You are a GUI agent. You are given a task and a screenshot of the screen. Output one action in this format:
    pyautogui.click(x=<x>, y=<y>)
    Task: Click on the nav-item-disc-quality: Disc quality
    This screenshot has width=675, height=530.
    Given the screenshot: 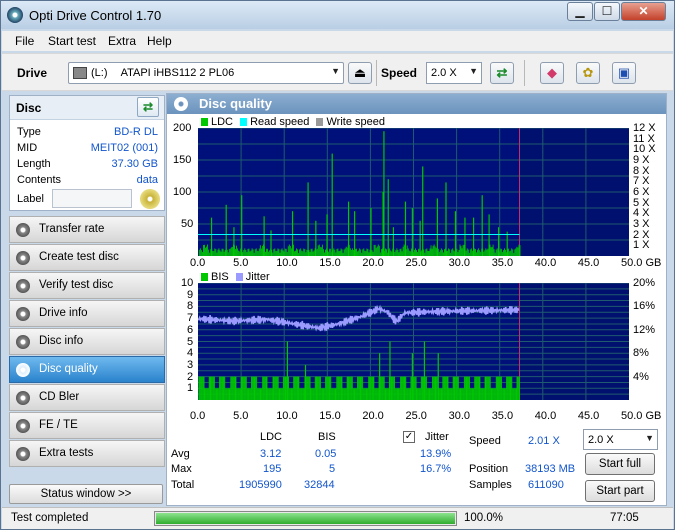 What is the action you would take?
    pyautogui.click(x=87, y=369)
    